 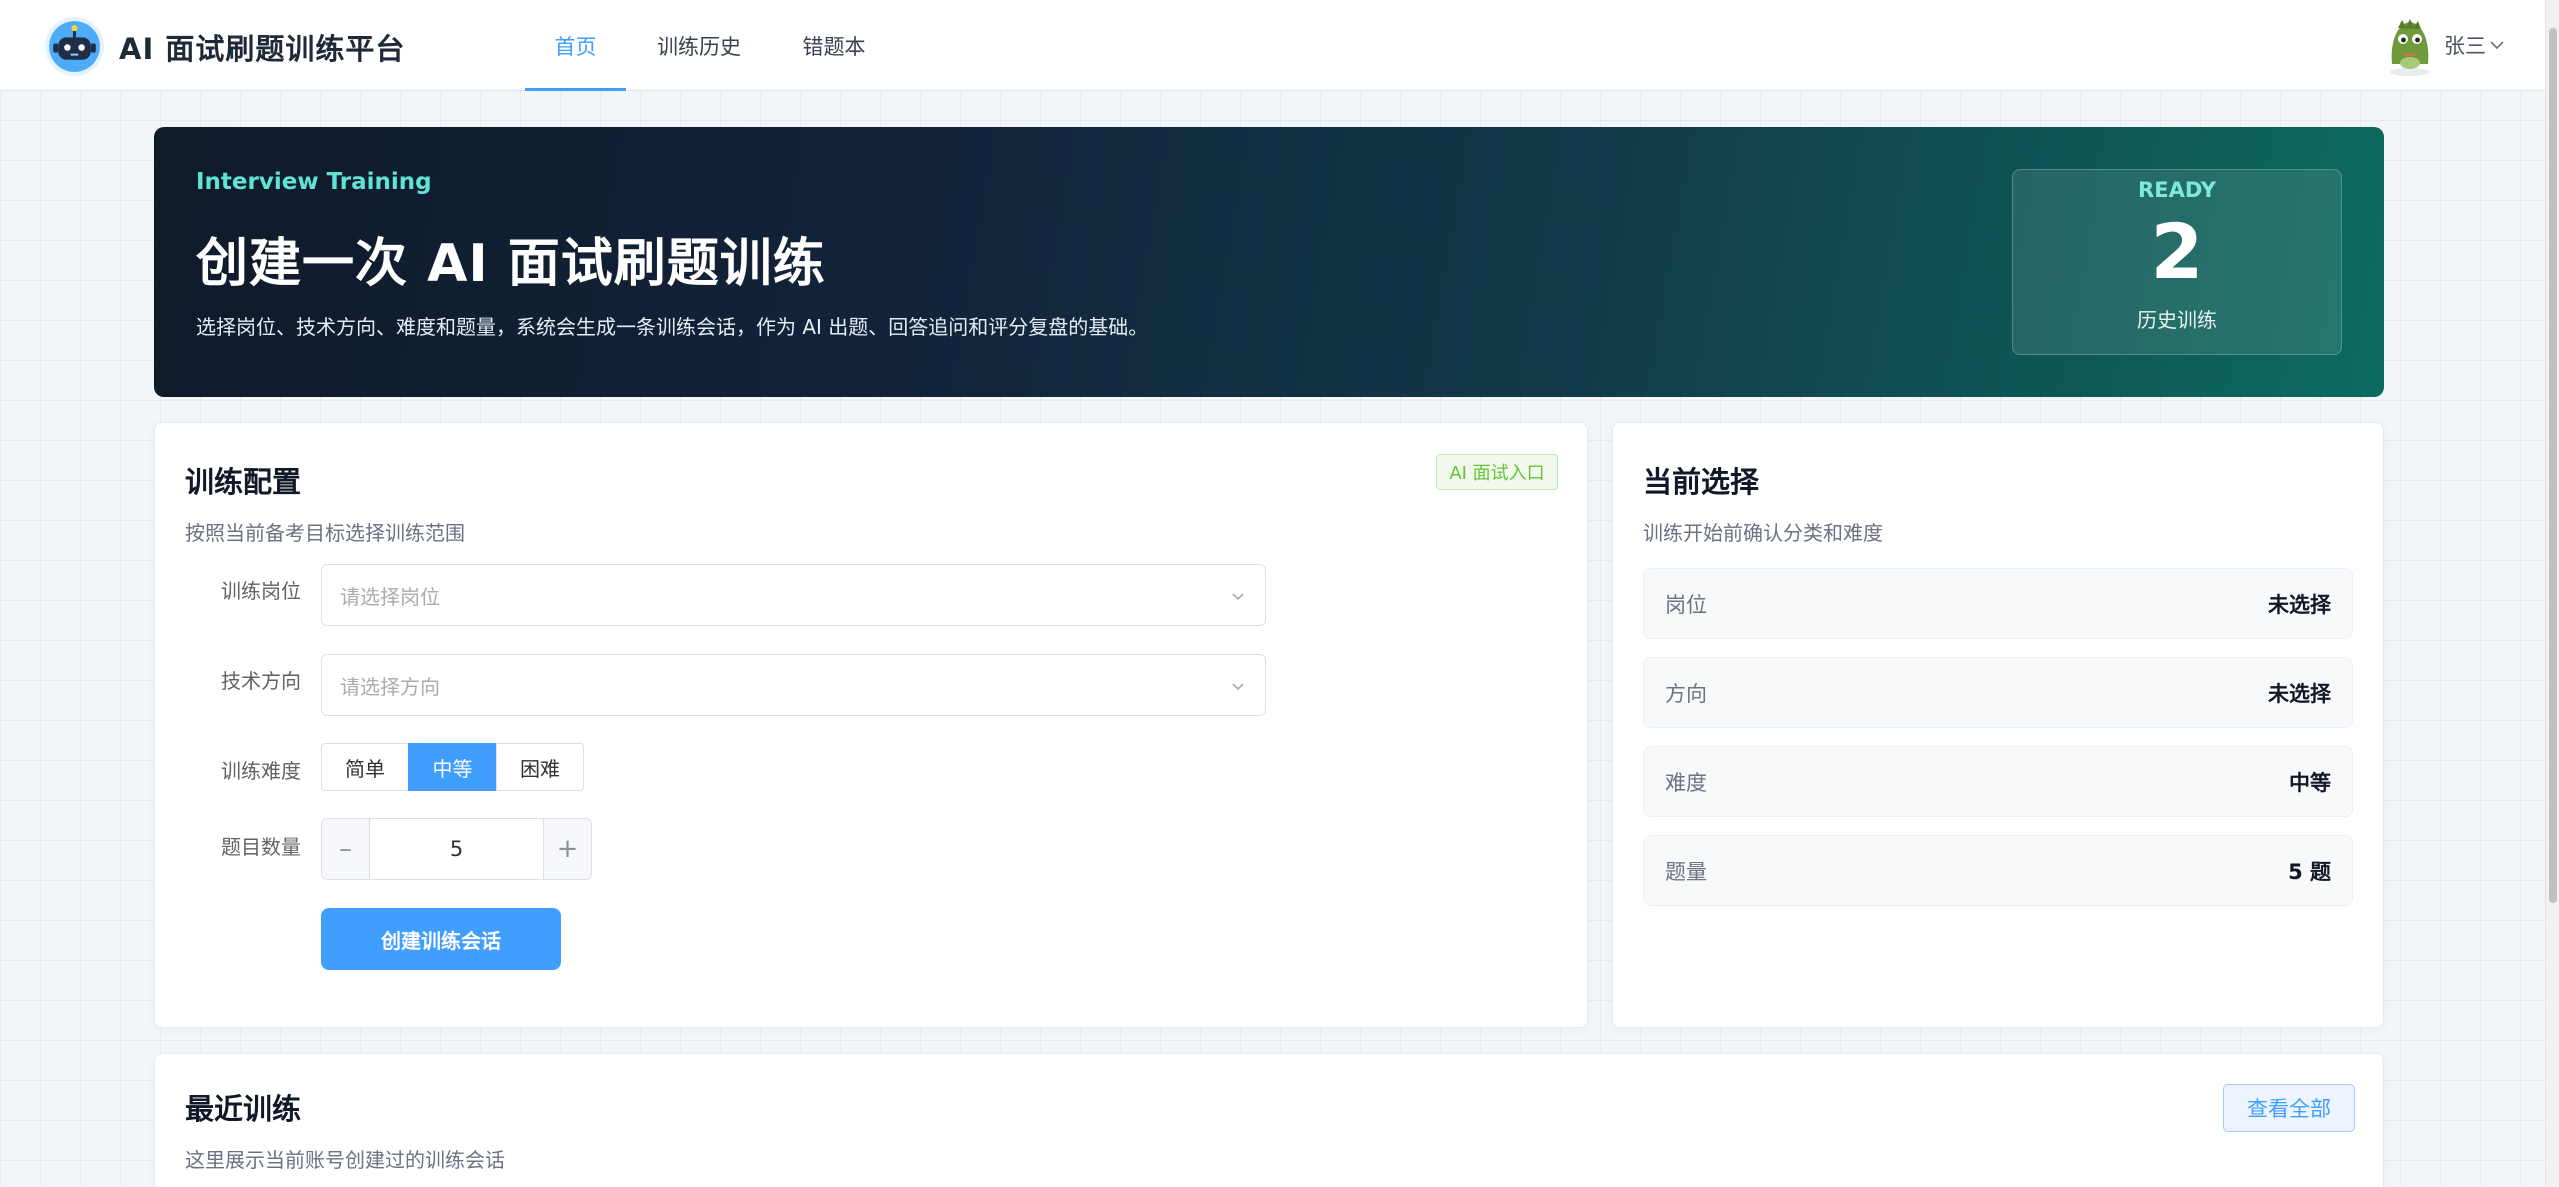 I want to click on selection-row-position: 岗位 未选择, so click(x=1998, y=603).